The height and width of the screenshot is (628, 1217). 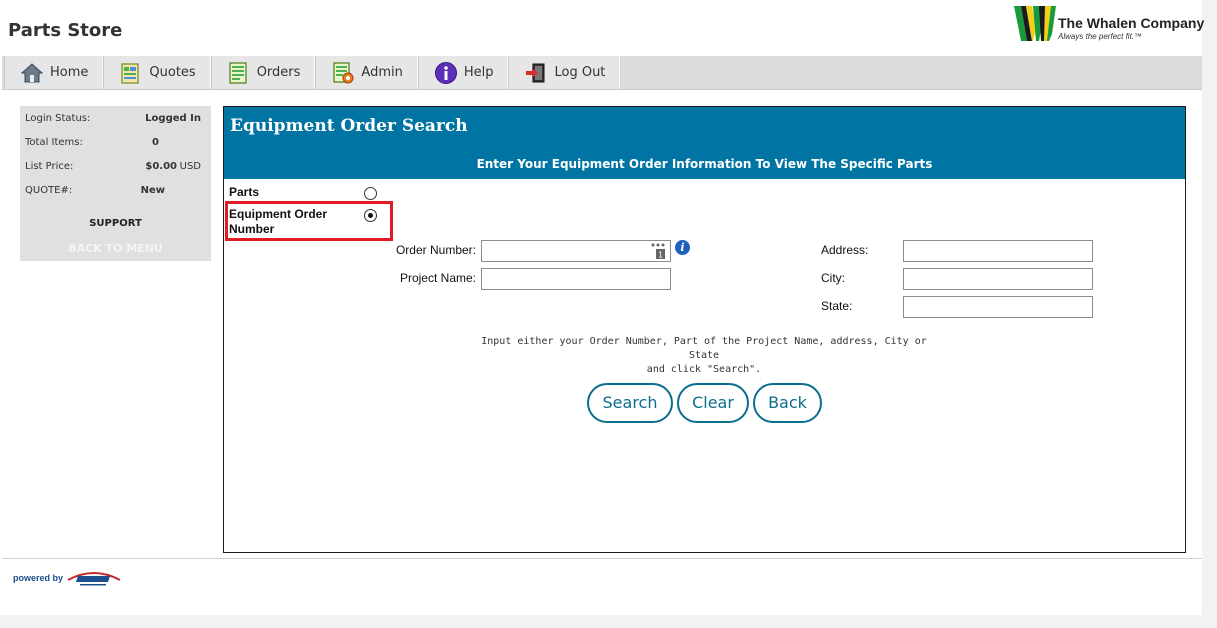 I want to click on nav-quotes-label: Quotes, so click(x=172, y=72).